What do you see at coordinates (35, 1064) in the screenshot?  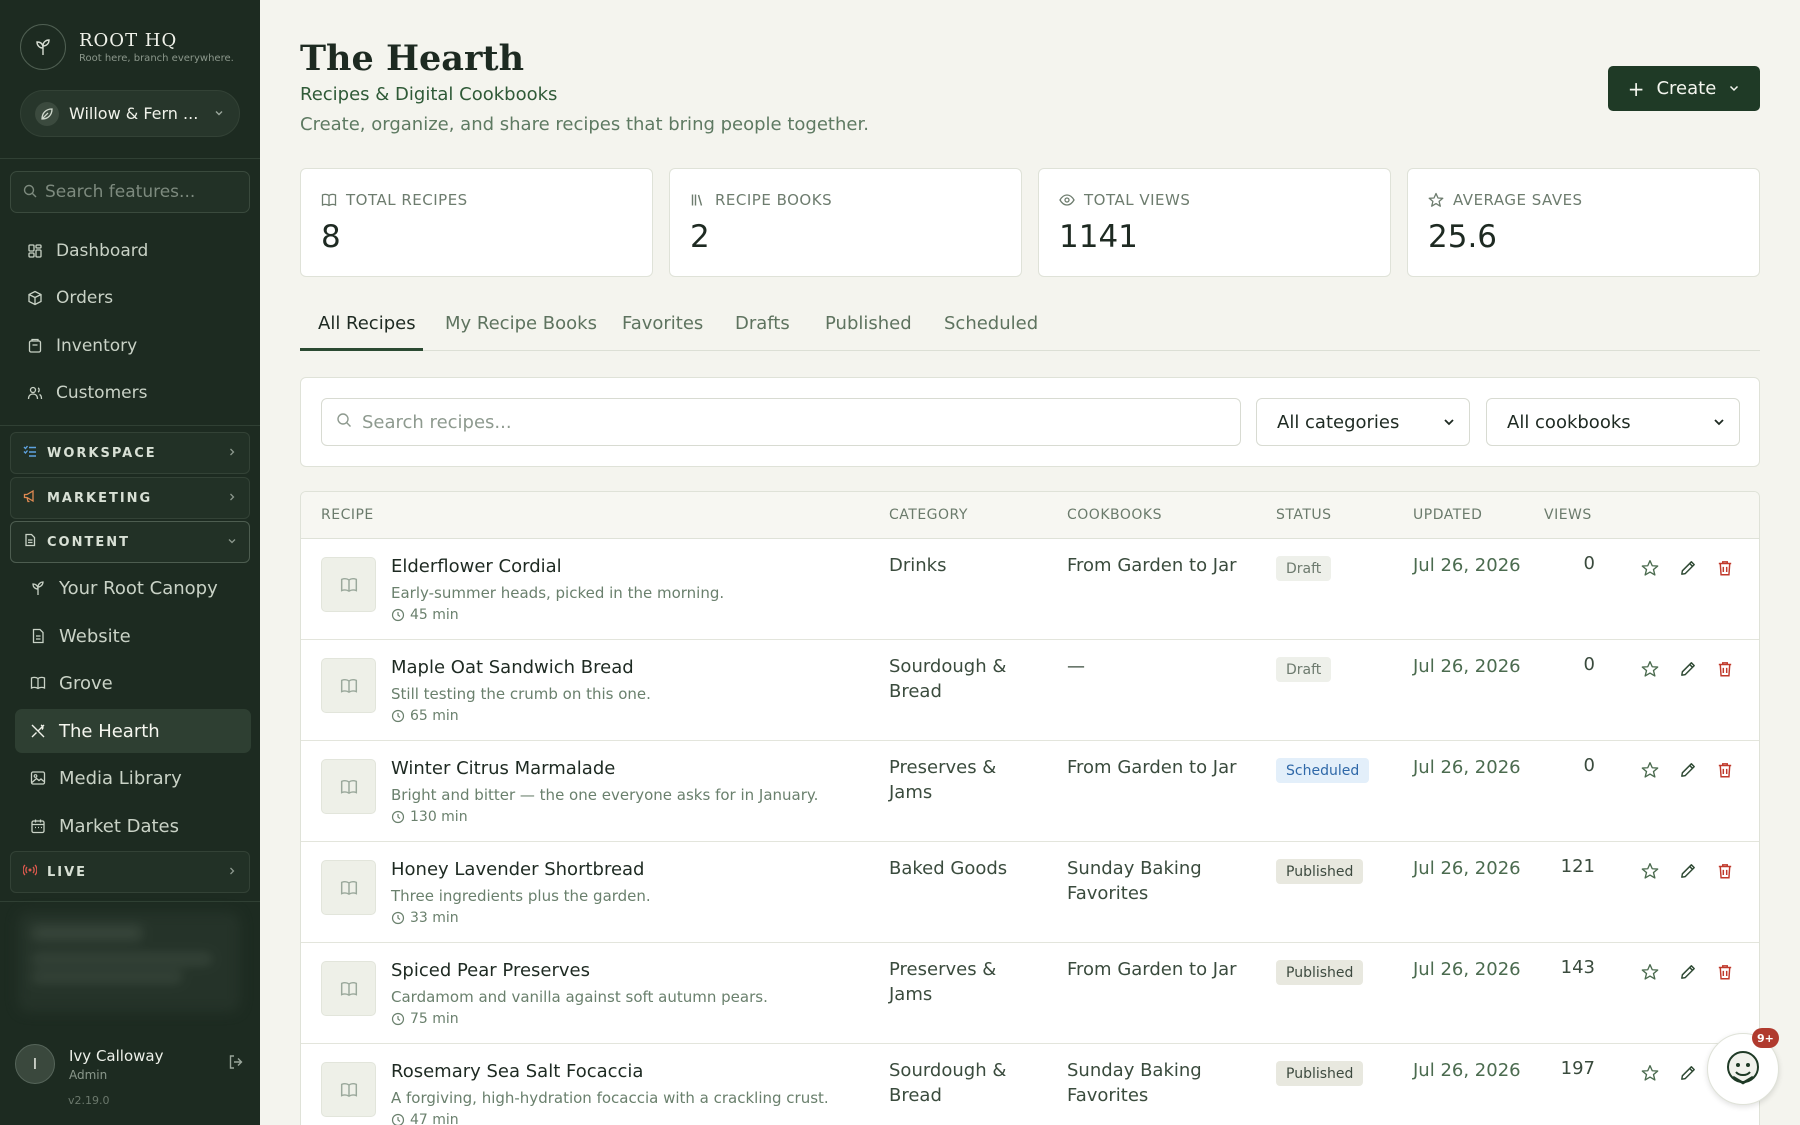 I see `avatar: I` at bounding box center [35, 1064].